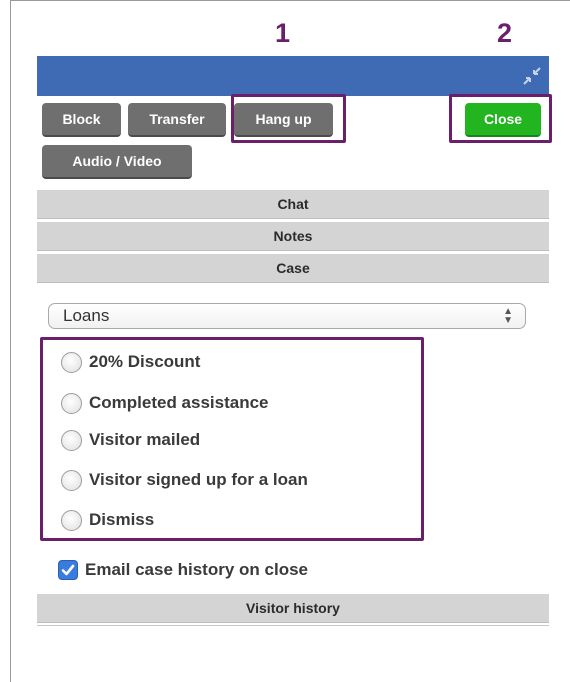 The height and width of the screenshot is (682, 570). Describe the element at coordinates (503, 120) in the screenshot. I see `close-button: Close` at that location.